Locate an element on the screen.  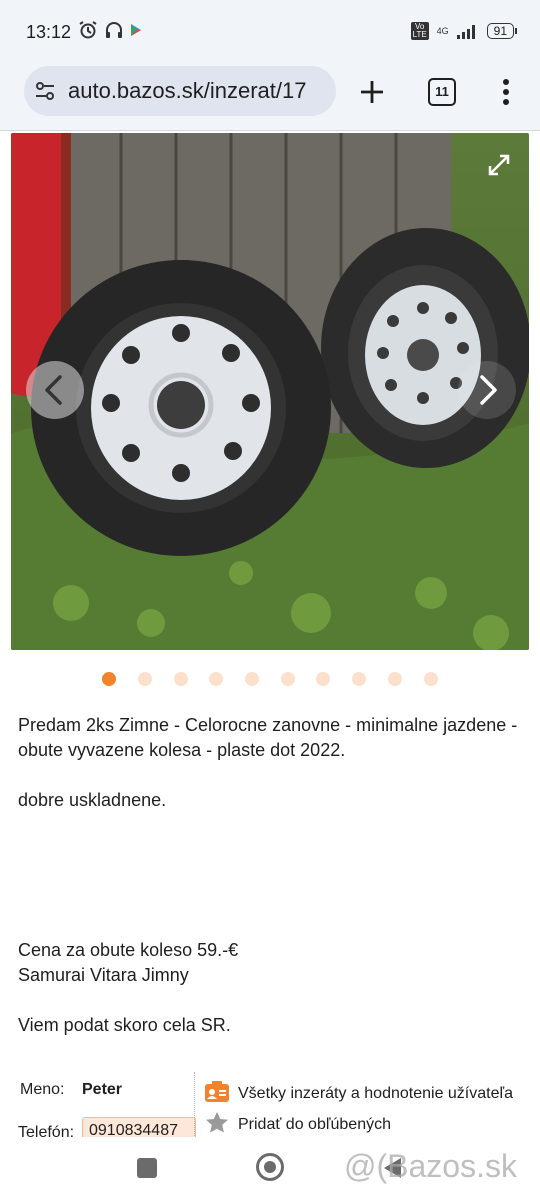
network-type: 4G is located at coordinates (442, 31).